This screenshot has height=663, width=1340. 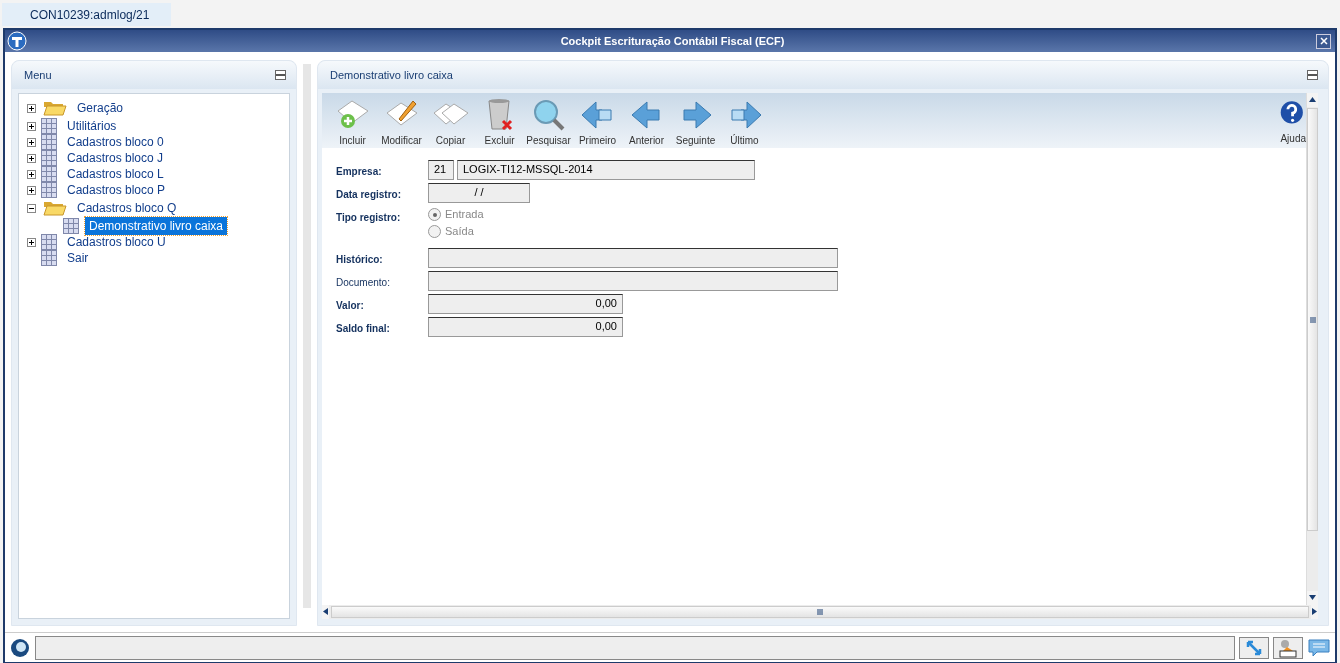 What do you see at coordinates (1291, 121) in the screenshot?
I see `help-button: Ajuda` at bounding box center [1291, 121].